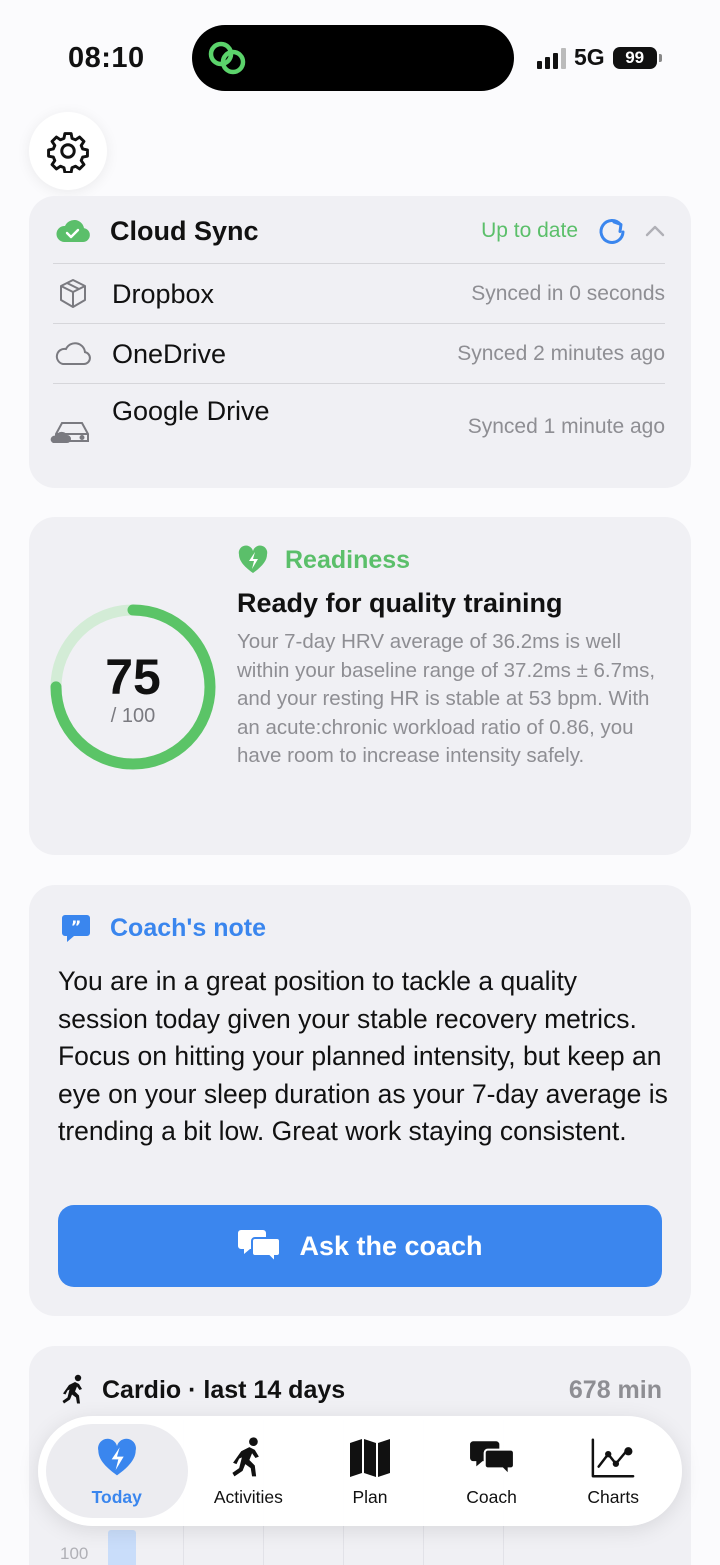  I want to click on dynamic-island, so click(353, 58).